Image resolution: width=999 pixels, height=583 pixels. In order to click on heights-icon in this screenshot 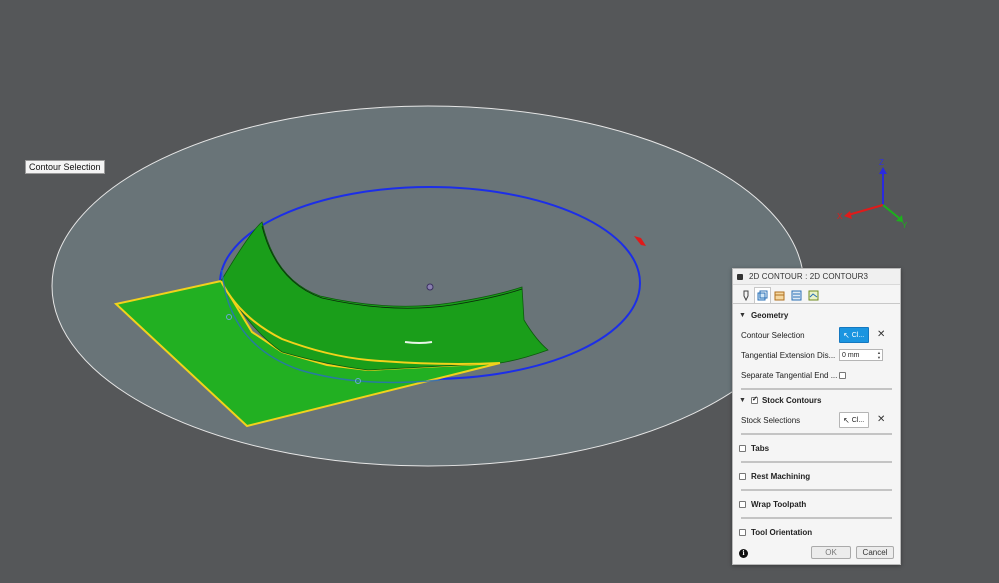, I will do `click(779, 295)`.